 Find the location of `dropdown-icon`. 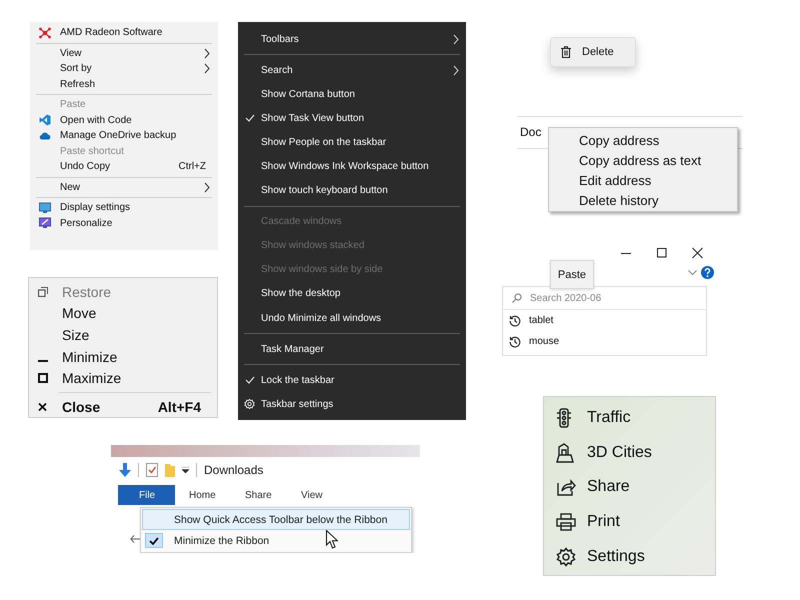

dropdown-icon is located at coordinates (185, 470).